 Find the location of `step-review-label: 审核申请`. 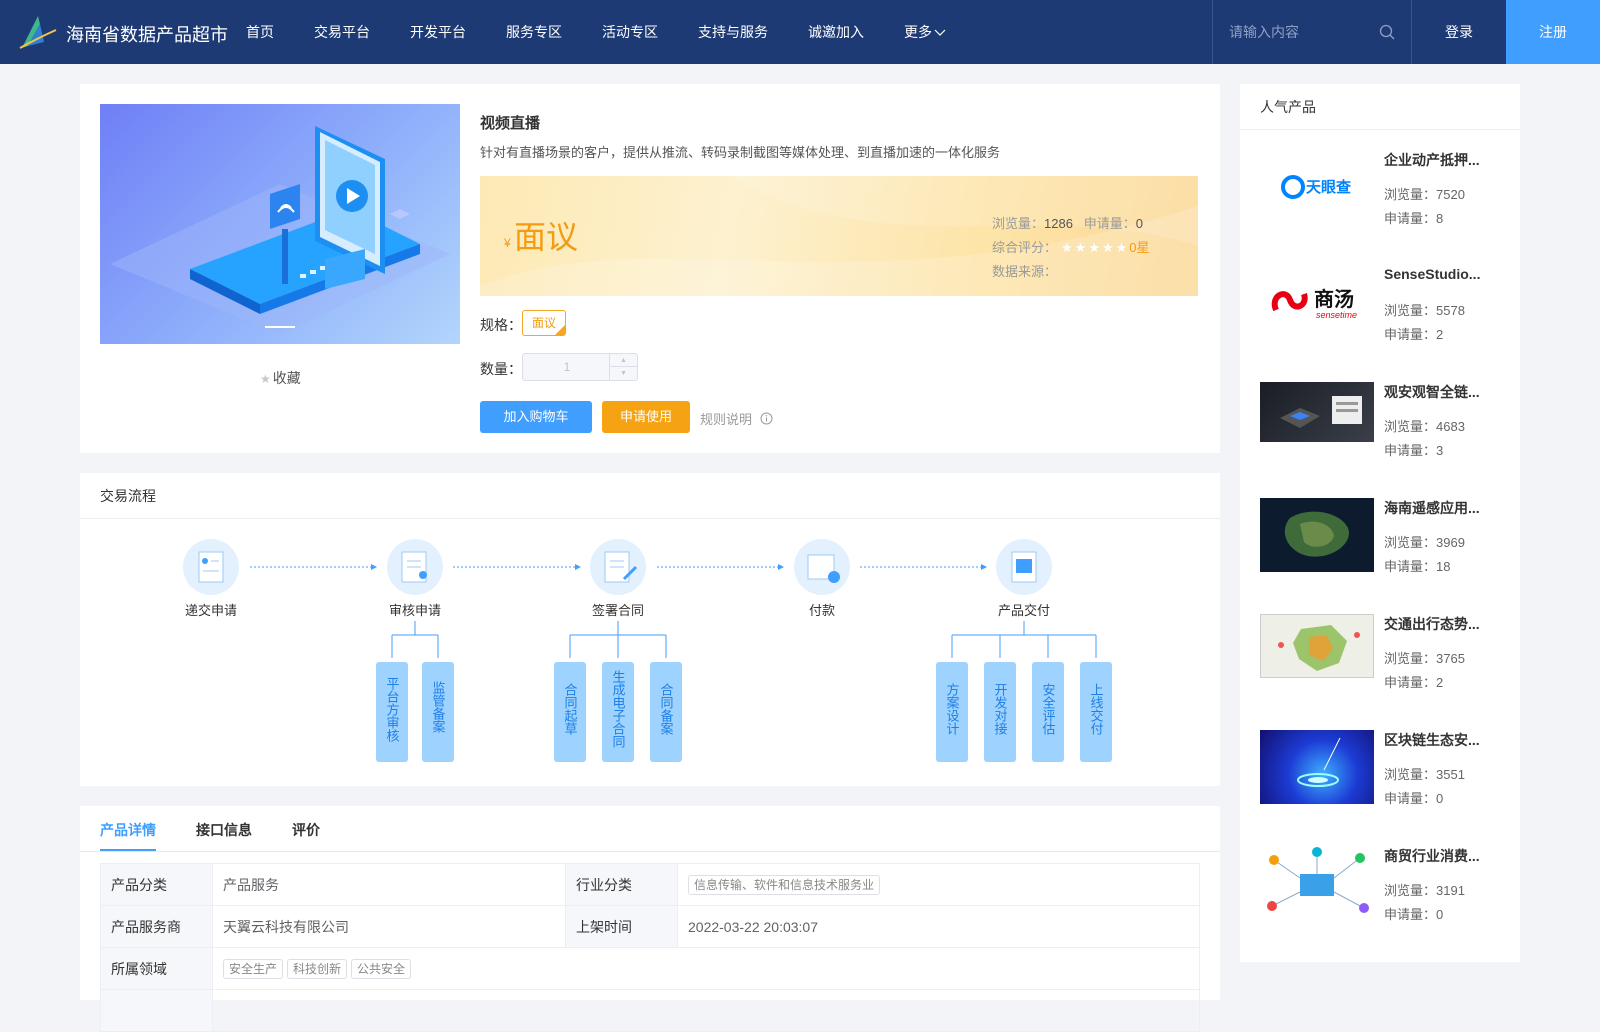

step-review-label: 审核申请 is located at coordinates (415, 610).